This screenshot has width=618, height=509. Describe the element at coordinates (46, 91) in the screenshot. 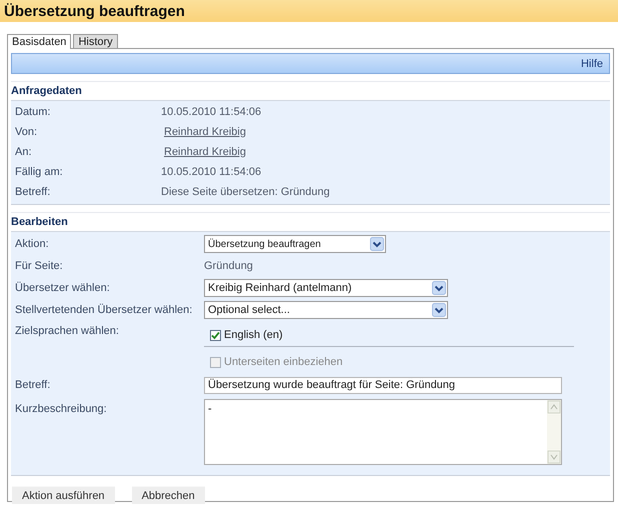

I see `section-heading: Anfragedaten` at that location.